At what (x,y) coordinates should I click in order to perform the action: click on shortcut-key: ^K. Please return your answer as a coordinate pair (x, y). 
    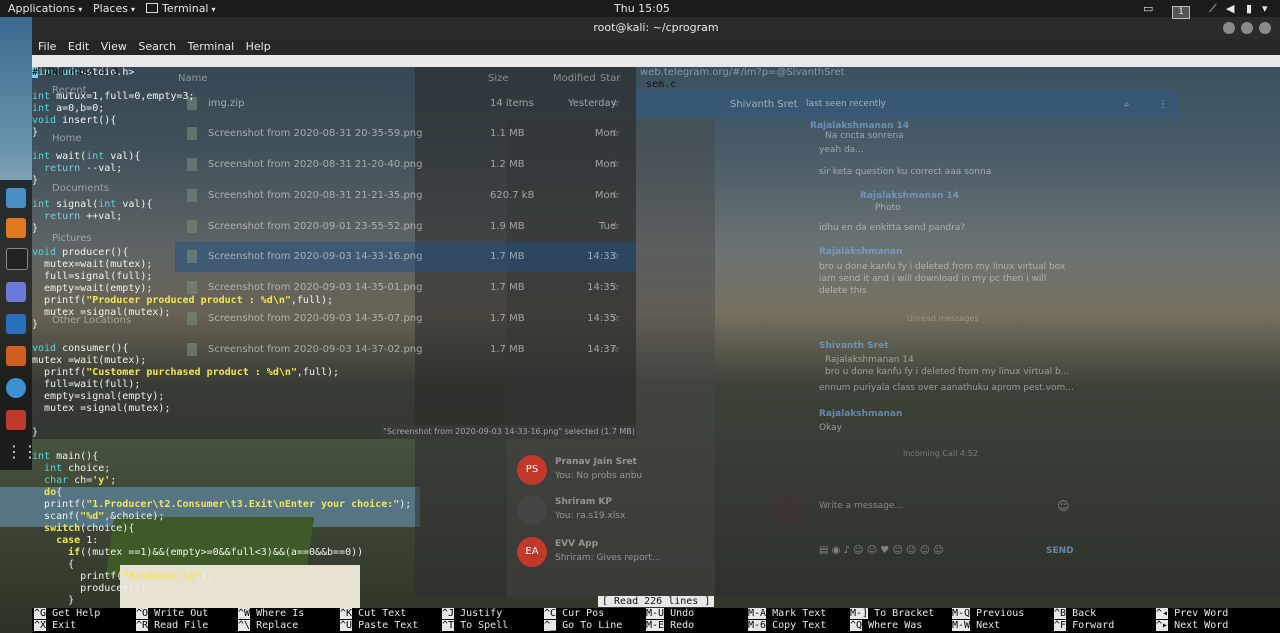
    Looking at the image, I should click on (346, 613).